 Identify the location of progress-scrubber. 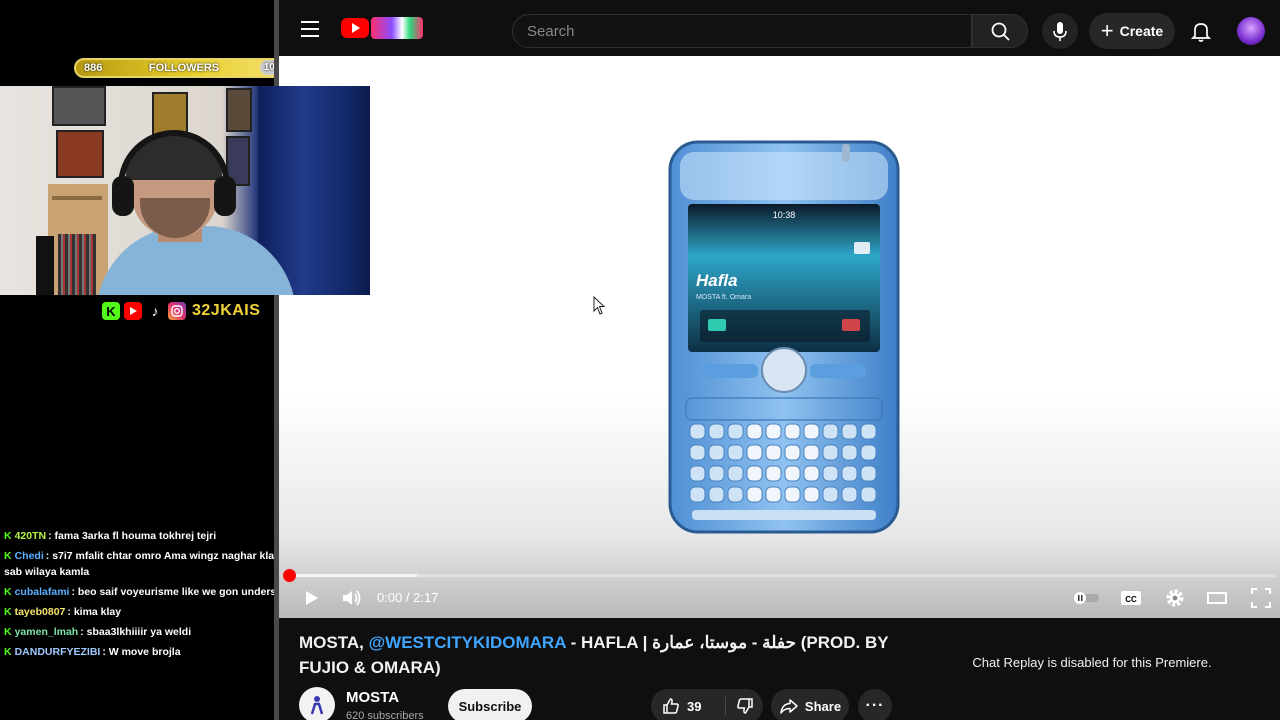
(289, 575).